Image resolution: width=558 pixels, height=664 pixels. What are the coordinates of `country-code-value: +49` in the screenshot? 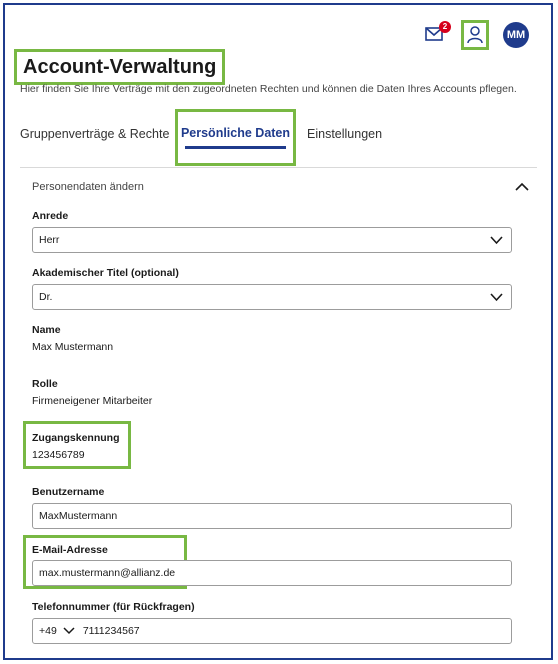 It's located at (48, 631).